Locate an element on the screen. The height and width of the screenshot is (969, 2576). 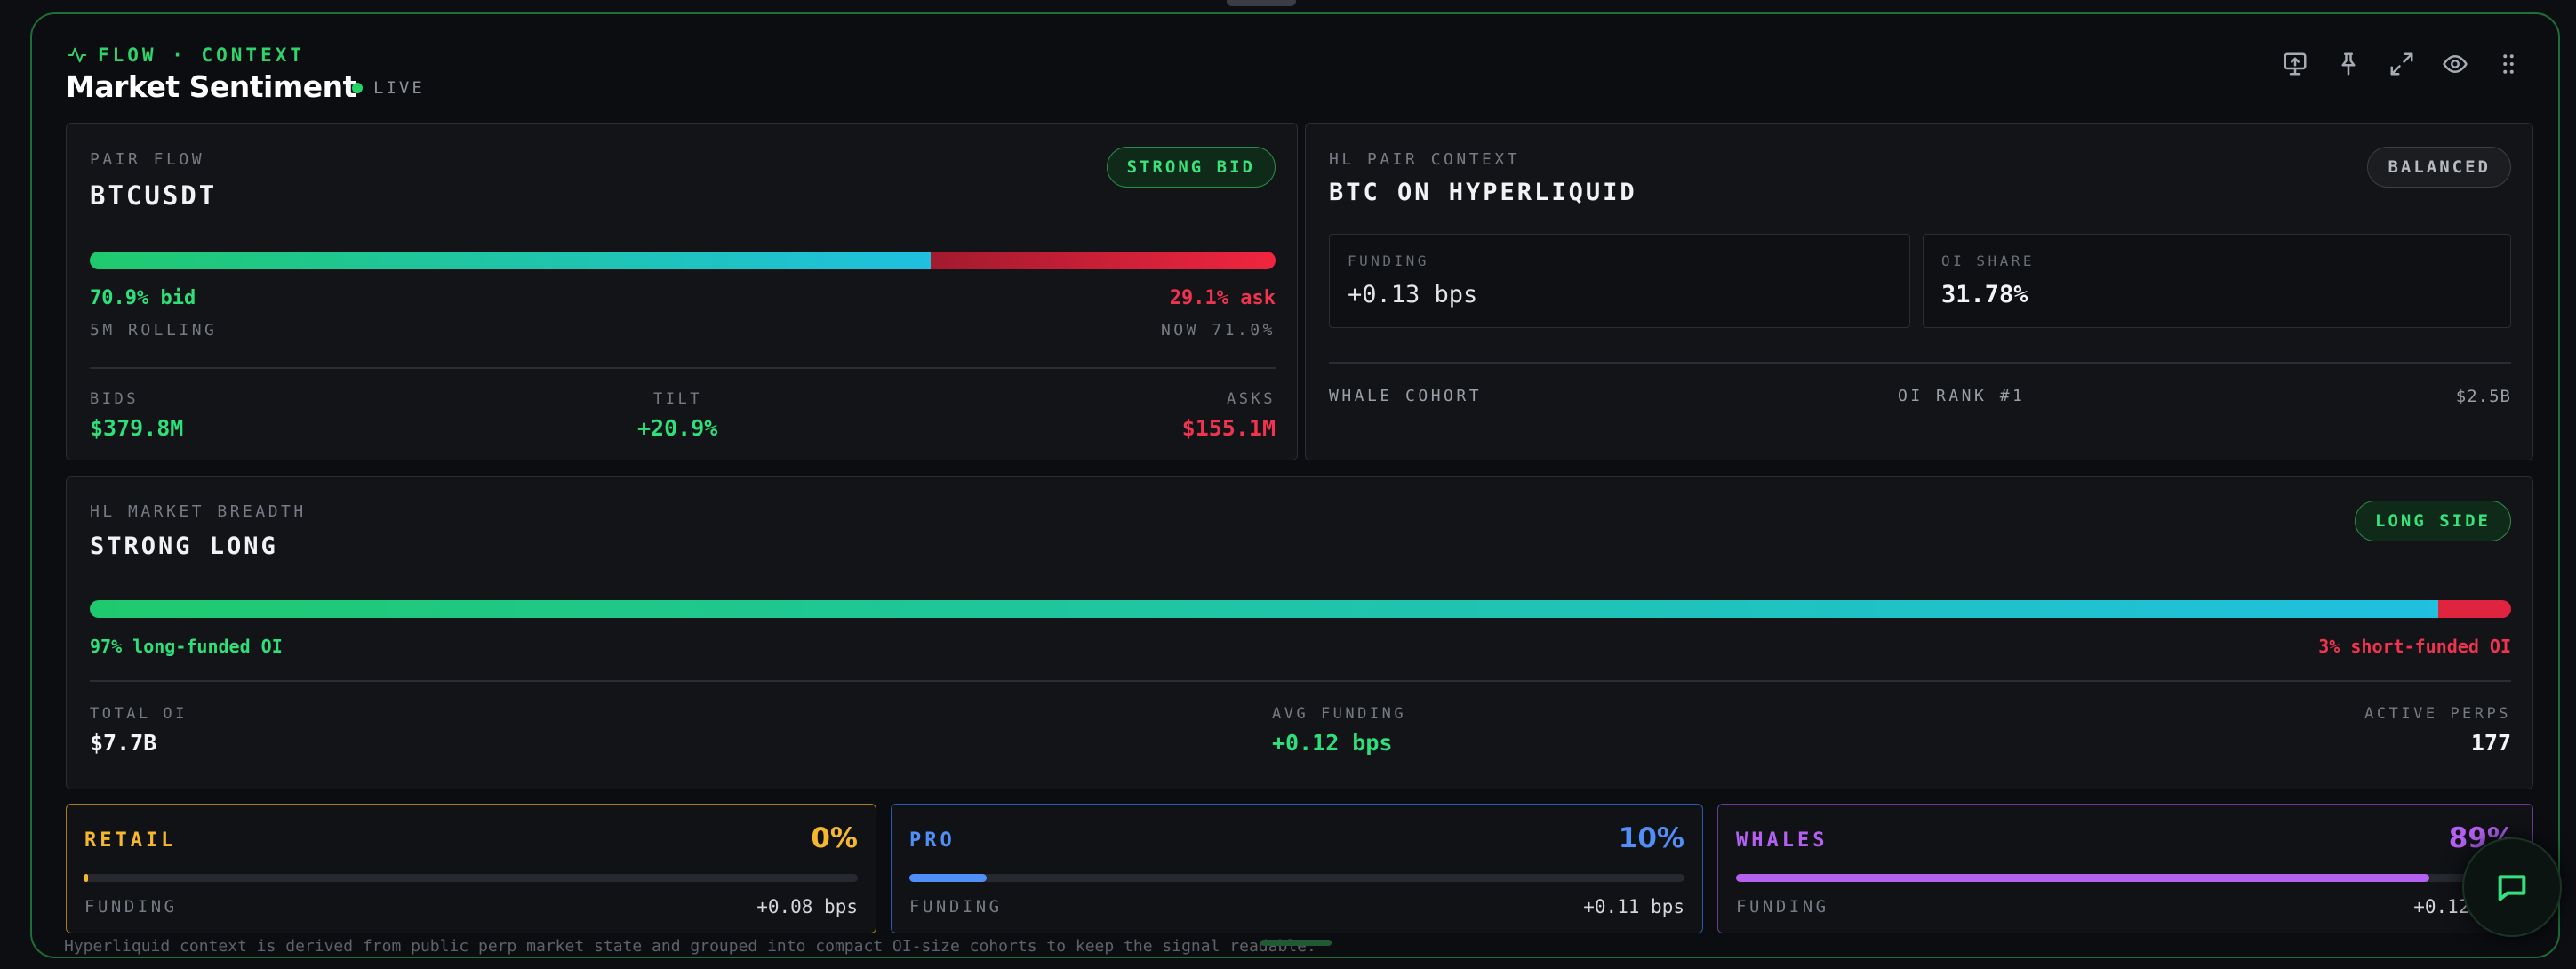
oi-share-label: OI SHARE is located at coordinates (1988, 261).